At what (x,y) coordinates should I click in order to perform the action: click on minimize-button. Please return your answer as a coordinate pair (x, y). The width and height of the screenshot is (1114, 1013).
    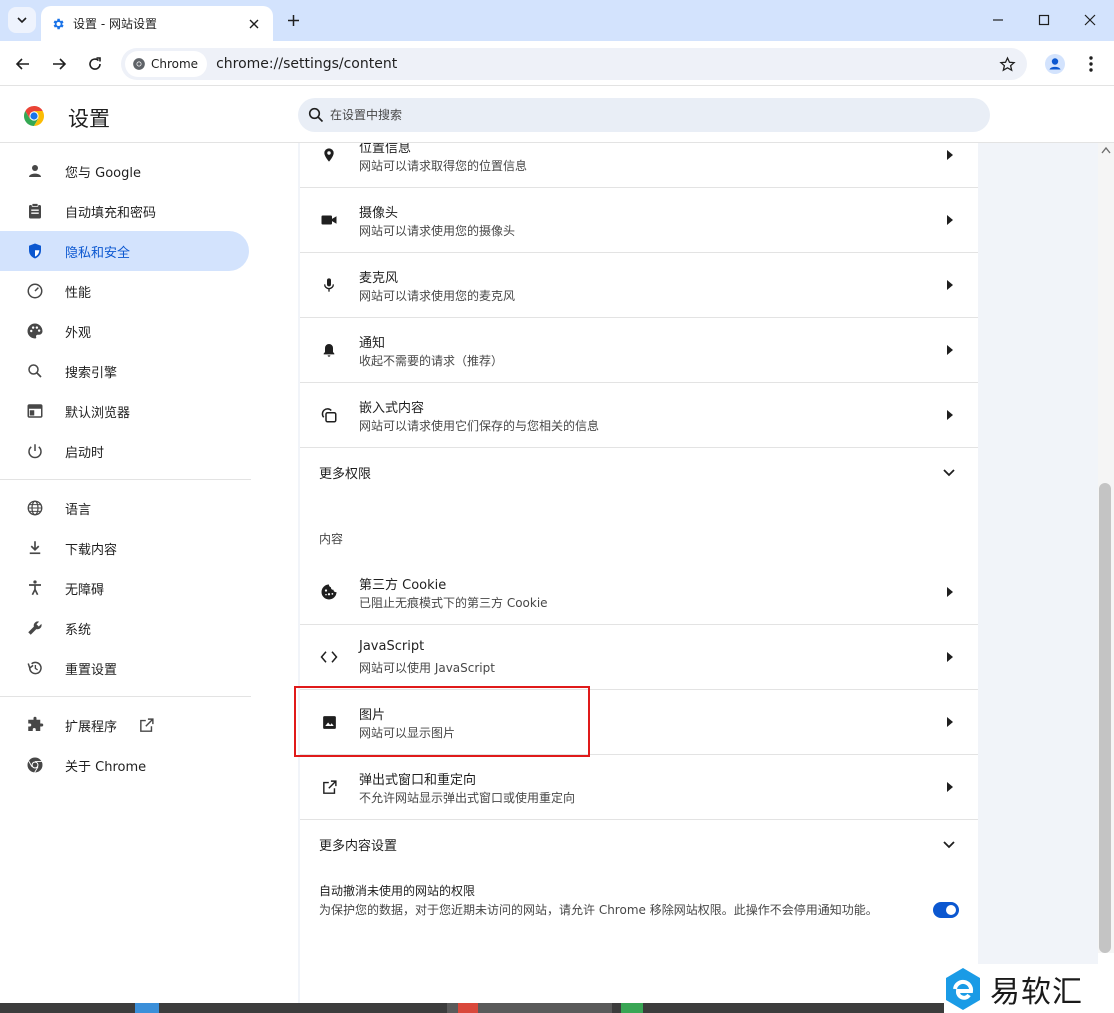
    Looking at the image, I should click on (998, 20).